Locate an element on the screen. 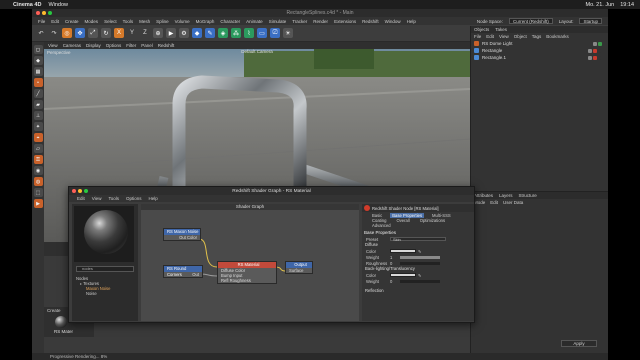 This screenshot has height=360, width=640. tab-optimizations: Optimizations is located at coordinates (432, 220).